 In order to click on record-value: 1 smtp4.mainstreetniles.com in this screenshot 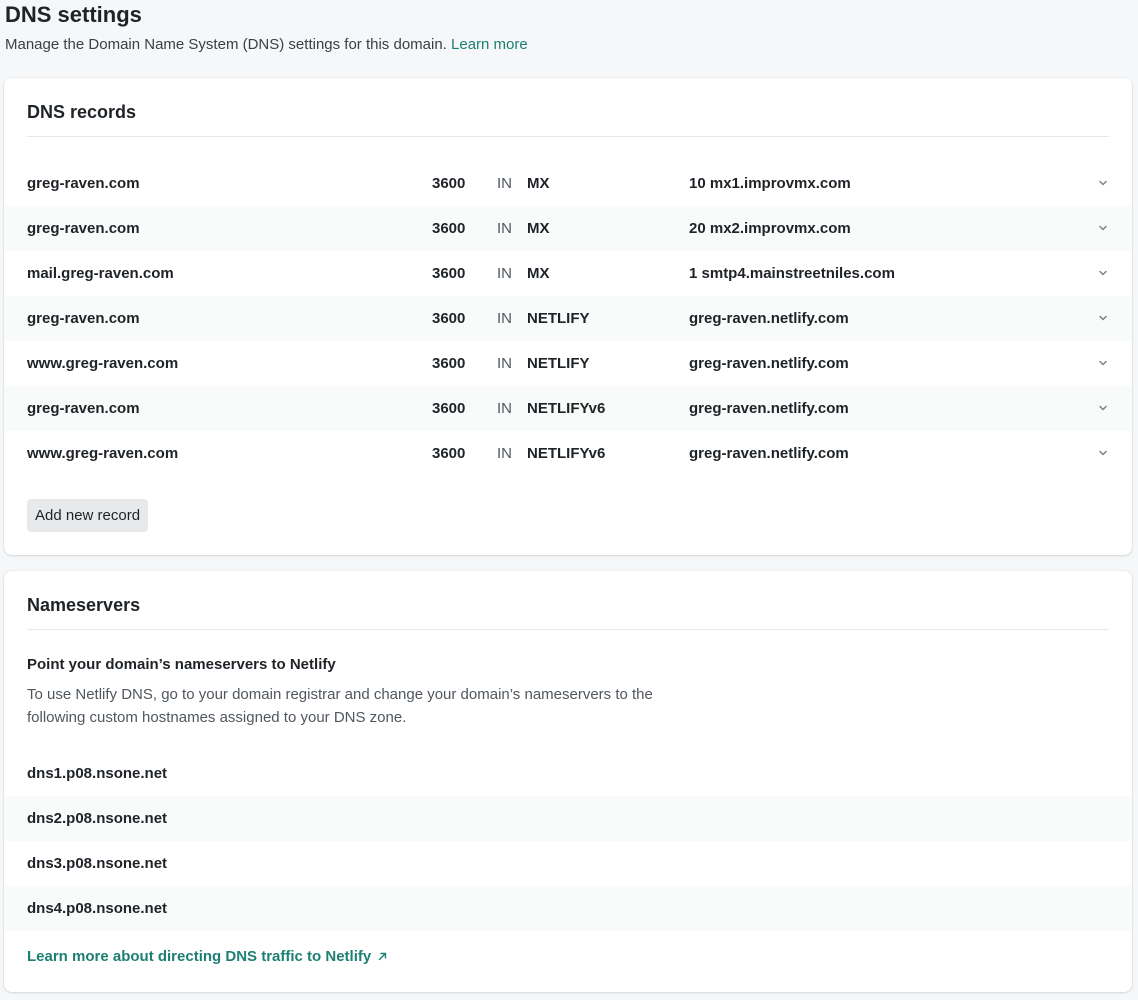, I will do `click(792, 273)`.